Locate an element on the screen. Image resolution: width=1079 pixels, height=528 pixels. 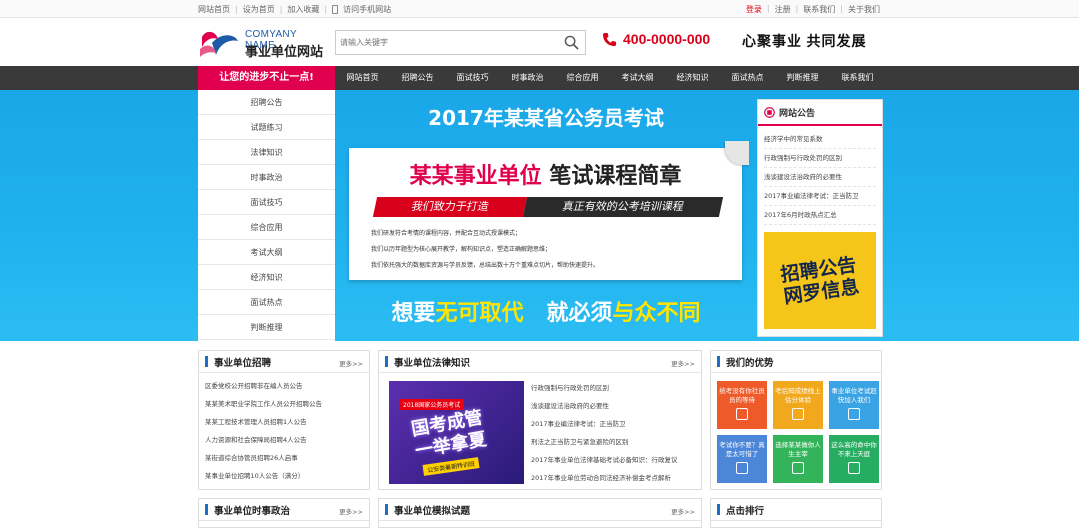
list-item: 2017事业编法律考试：正当防卫 is located at coordinates (604, 424).